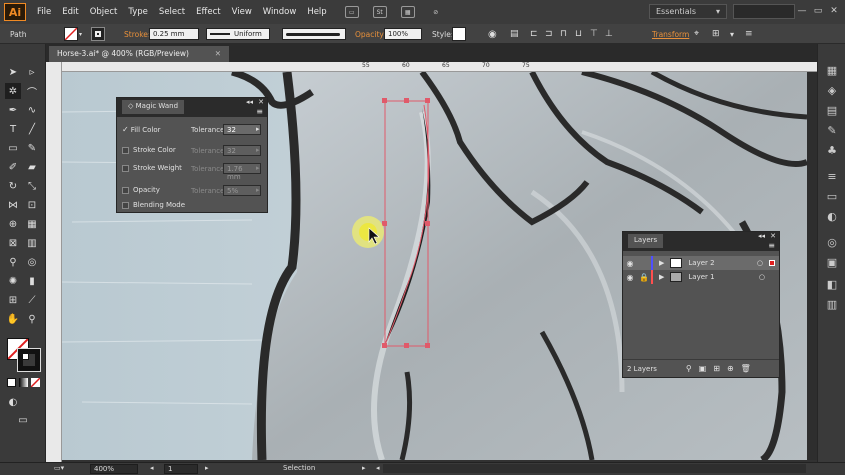  I want to click on hand-tool-icon: ✋, so click(13, 319).